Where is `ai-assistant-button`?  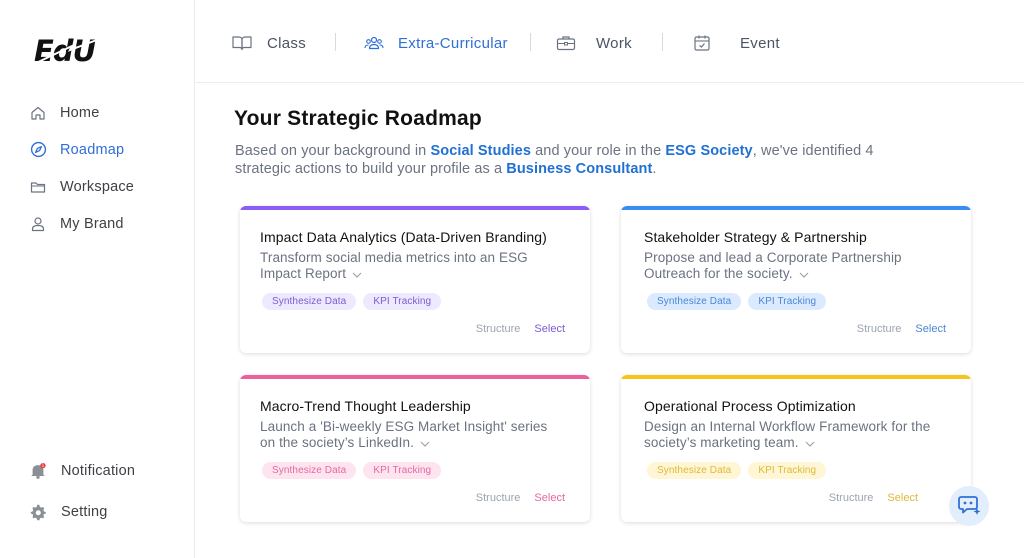
ai-assistant-button is located at coordinates (969, 506).